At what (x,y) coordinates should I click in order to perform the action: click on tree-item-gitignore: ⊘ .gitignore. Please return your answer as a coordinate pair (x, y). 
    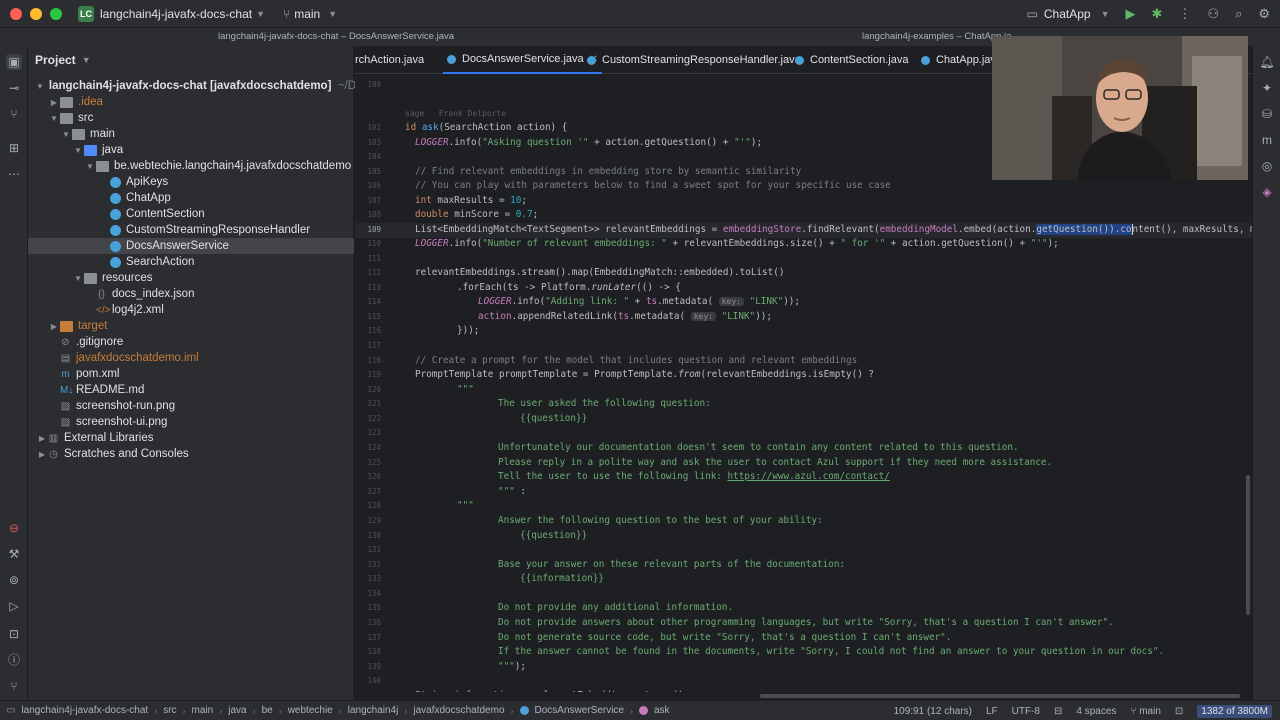
    Looking at the image, I should click on (191, 342).